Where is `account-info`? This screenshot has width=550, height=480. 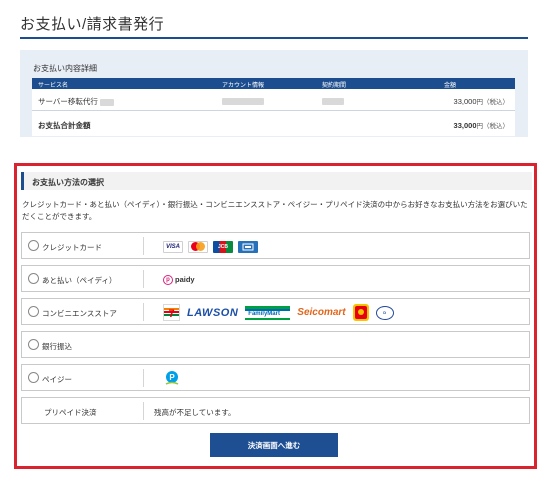
account-info is located at coordinates (243, 100).